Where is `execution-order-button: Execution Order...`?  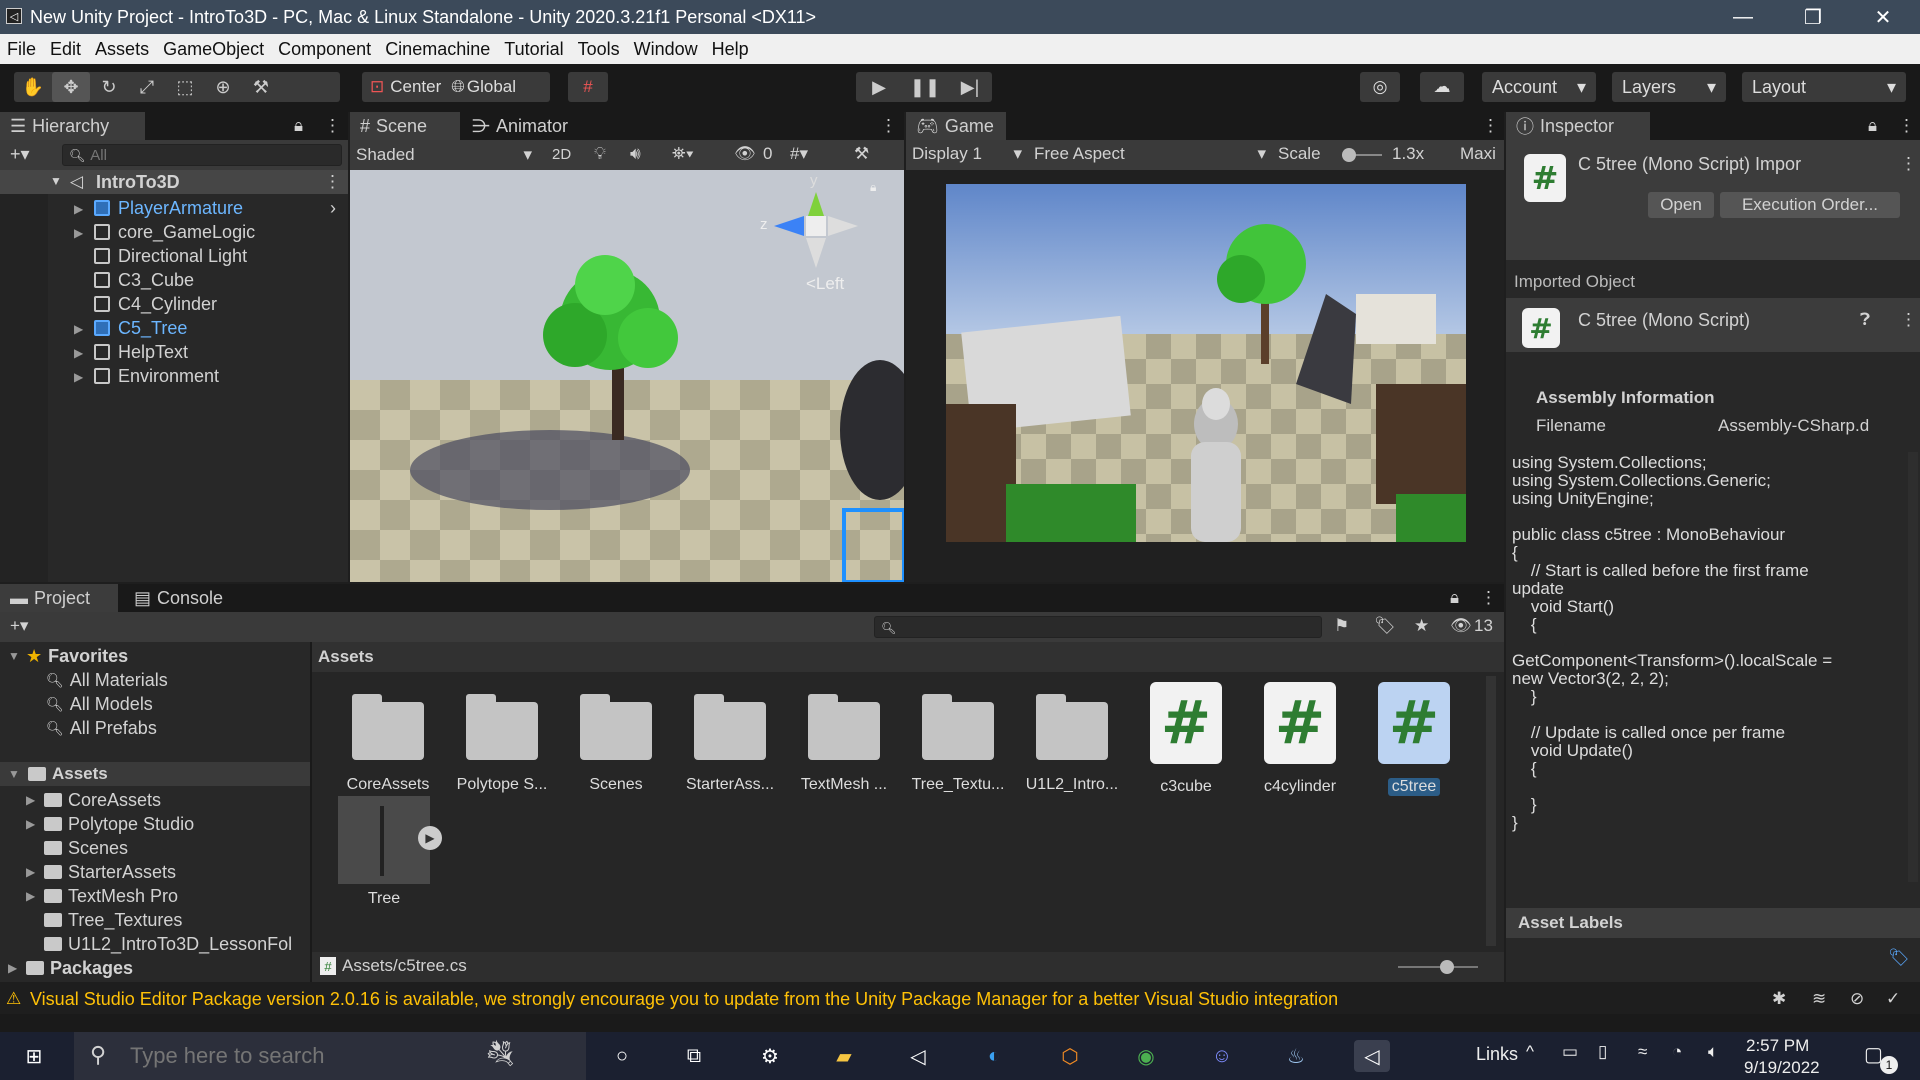
execution-order-button: Execution Order... is located at coordinates (1810, 205).